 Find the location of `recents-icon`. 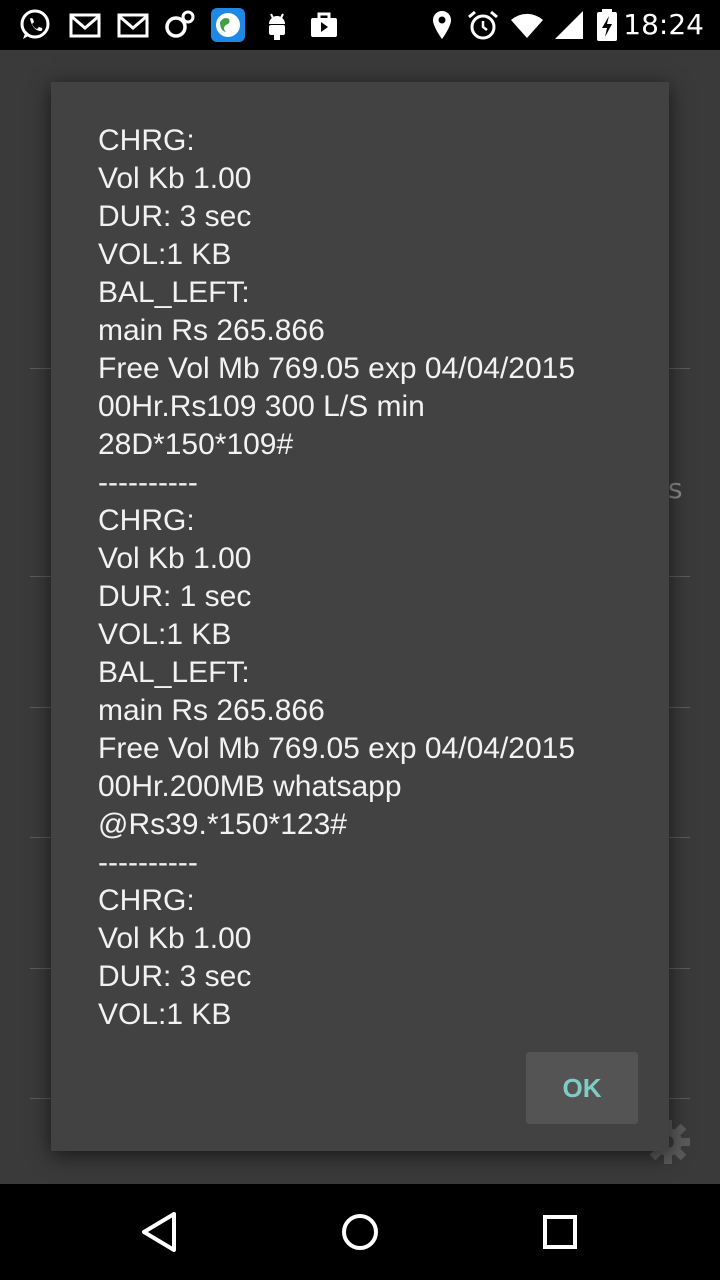

recents-icon is located at coordinates (560, 1232).